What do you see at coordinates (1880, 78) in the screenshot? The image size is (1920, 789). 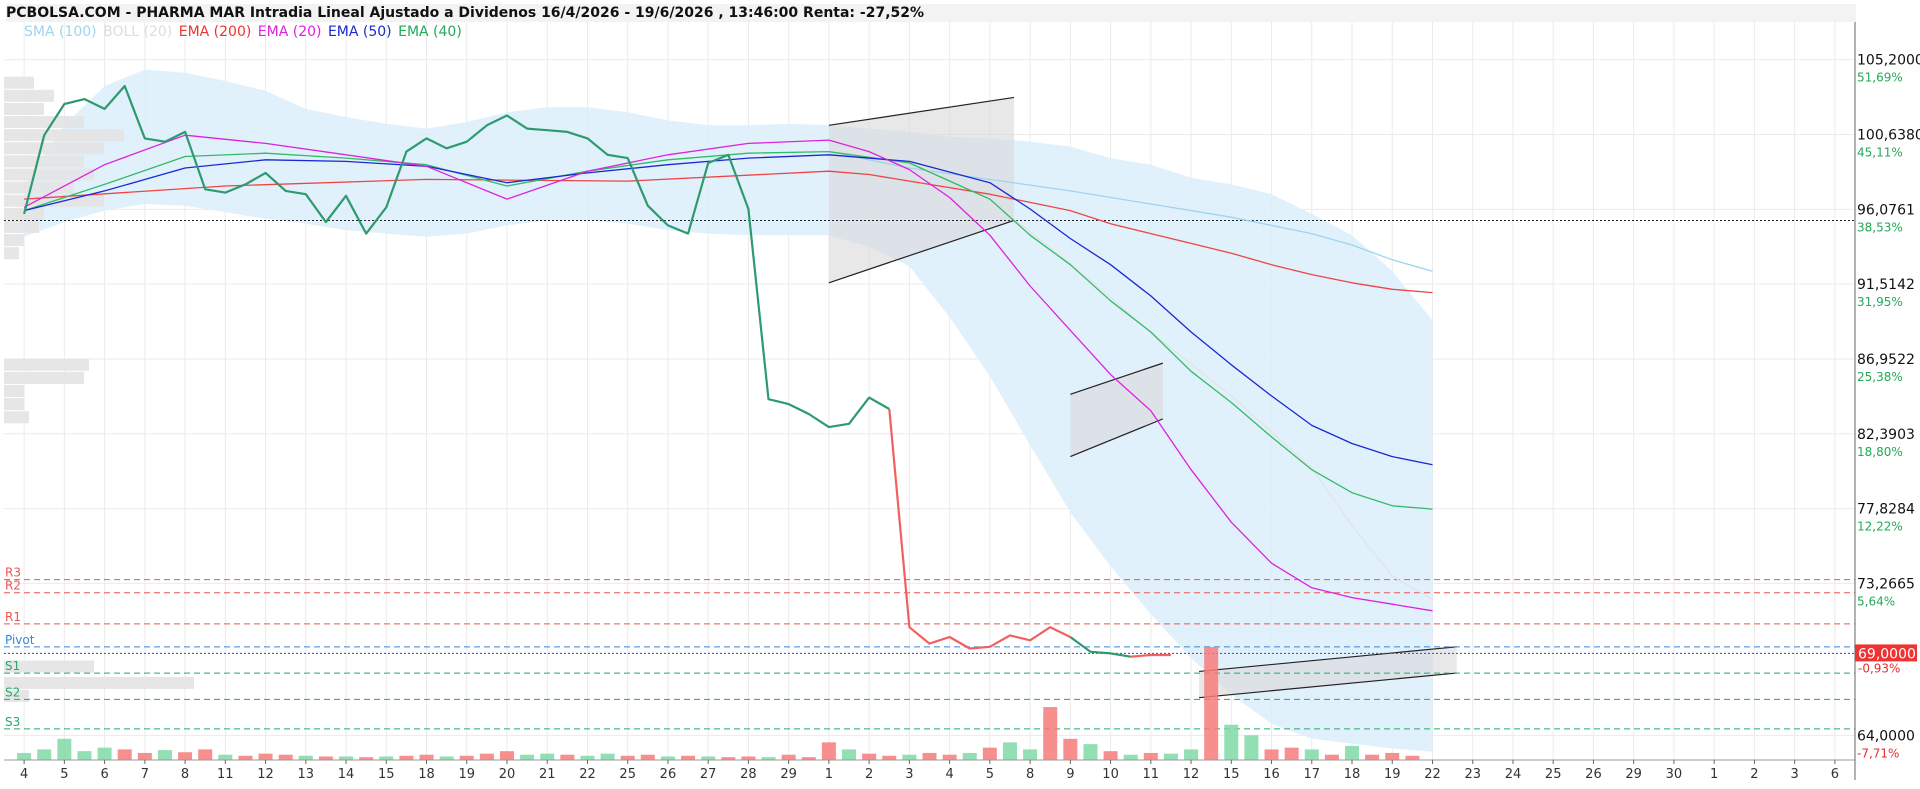 I see `y-tick-pct: 51,69%` at bounding box center [1880, 78].